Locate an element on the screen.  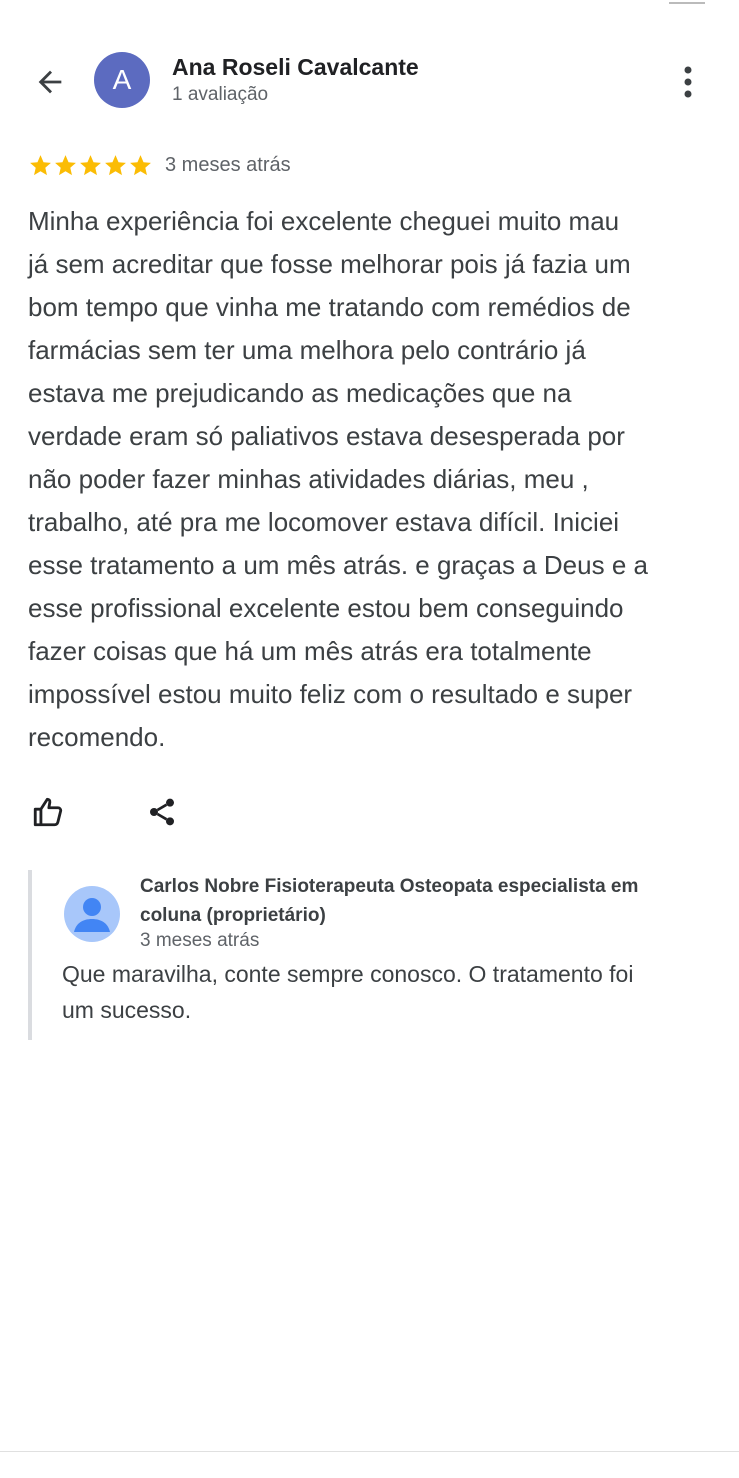
arrow-back-icon is located at coordinates (50, 82).